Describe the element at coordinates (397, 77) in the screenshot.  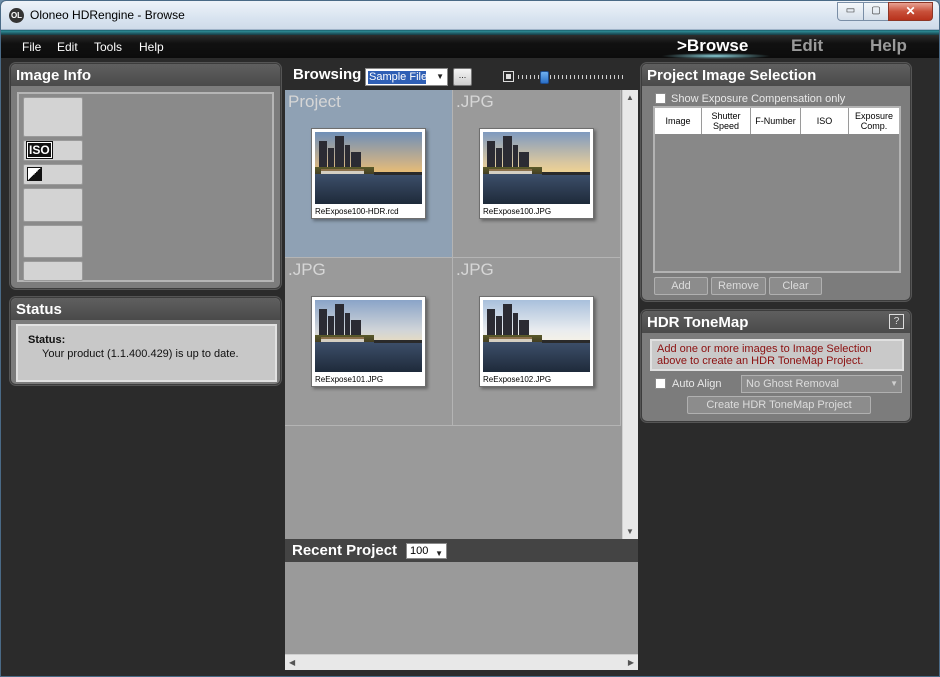
I see `folder-select-value: Sample Files\` at that location.